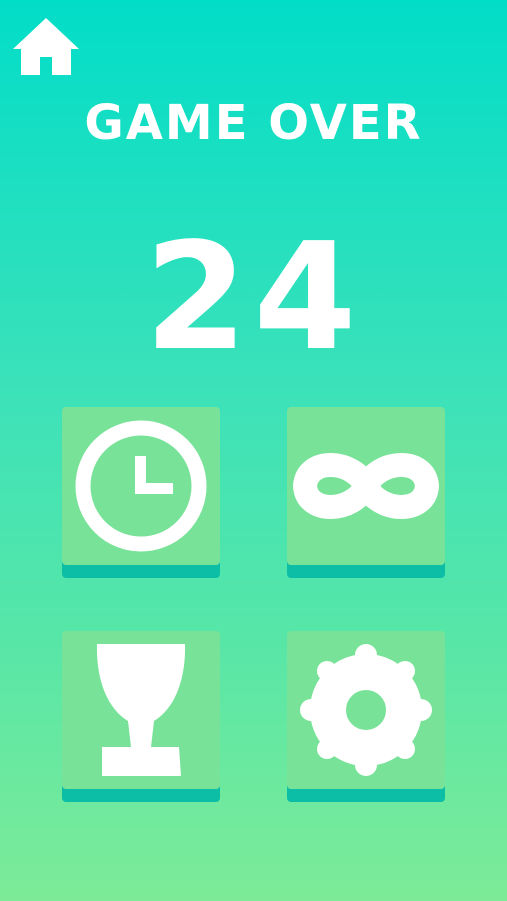 The height and width of the screenshot is (901, 507). What do you see at coordinates (366, 486) in the screenshot?
I see `infinity-icon` at bounding box center [366, 486].